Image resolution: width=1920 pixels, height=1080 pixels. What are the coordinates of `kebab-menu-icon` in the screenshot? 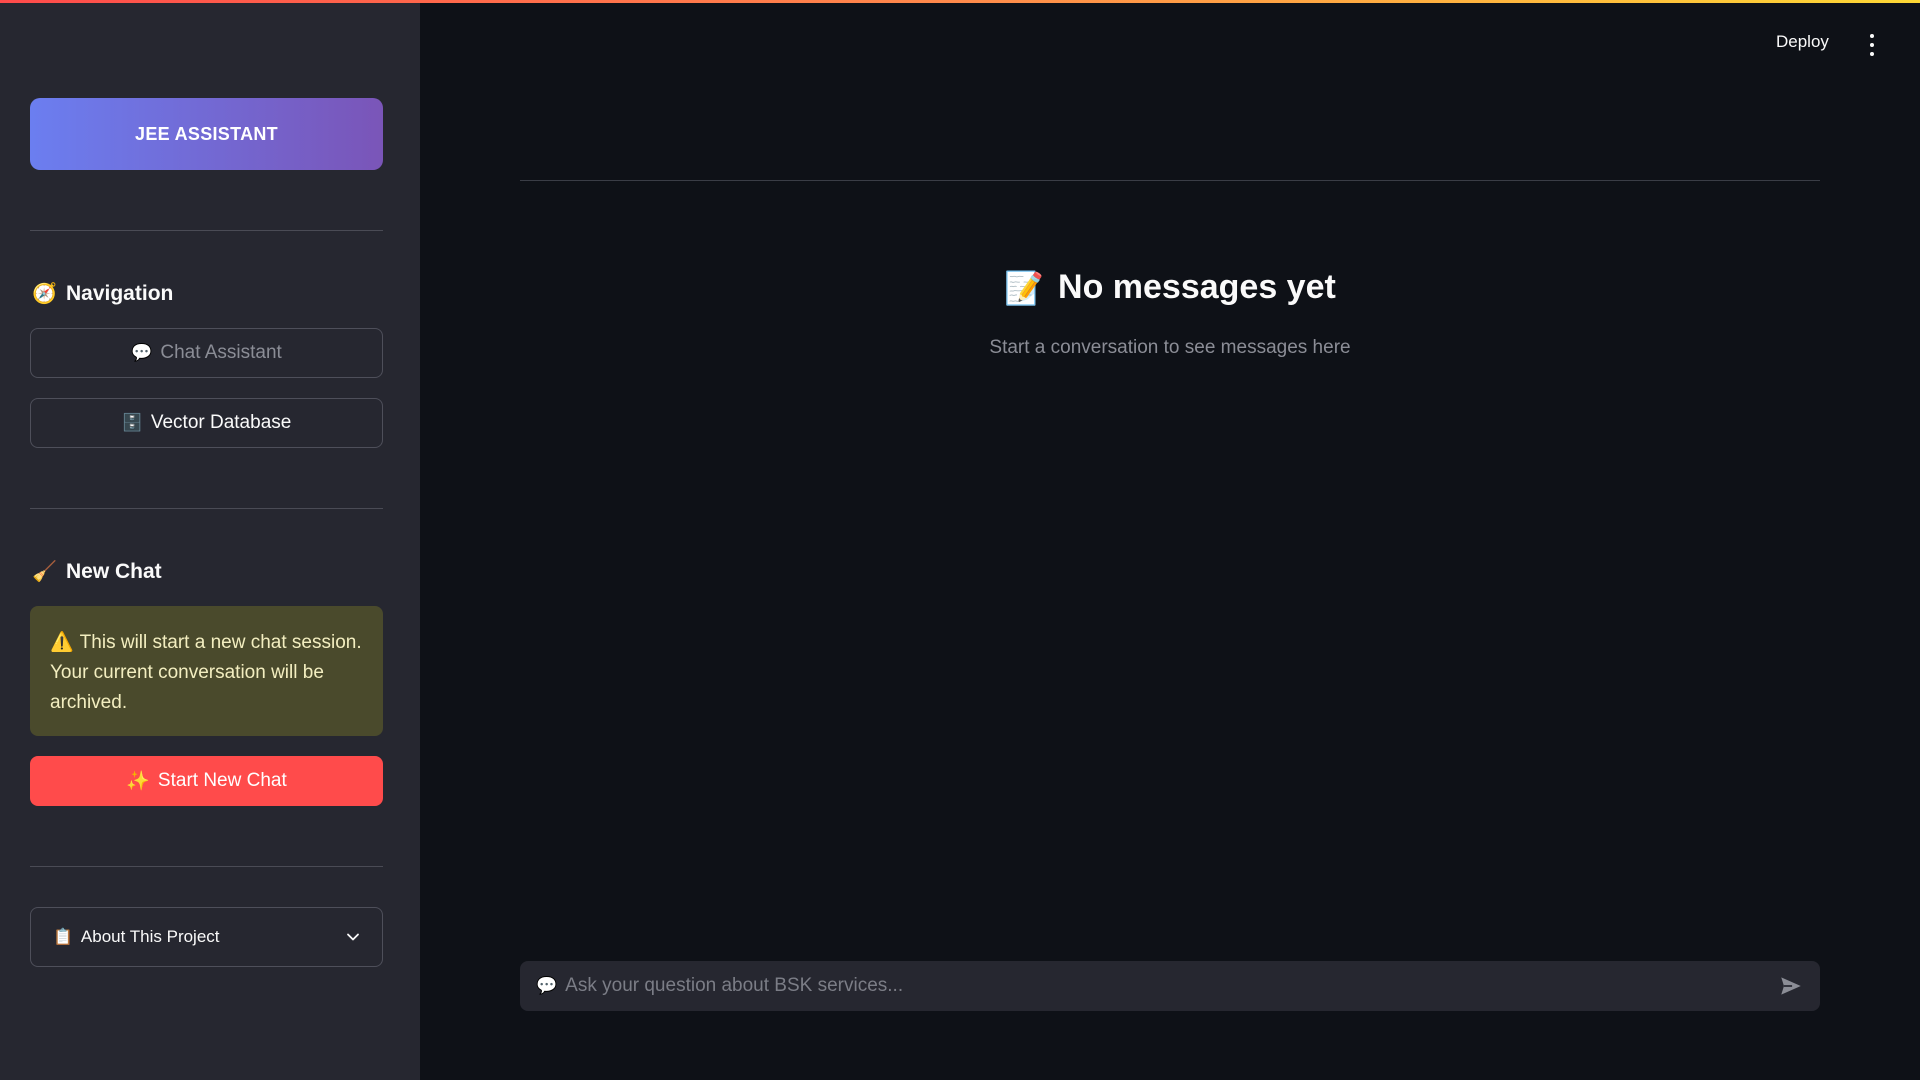 It's located at (1872, 45).